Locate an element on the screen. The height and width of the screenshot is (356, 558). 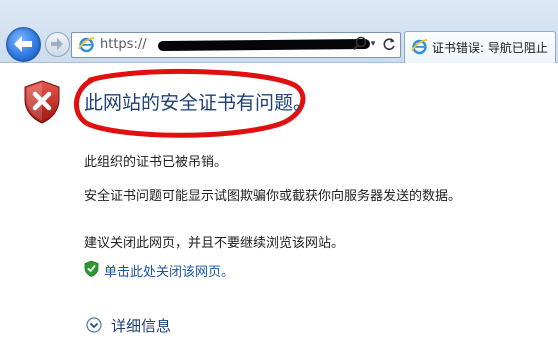
forward-arrow-icon is located at coordinates (57, 44).